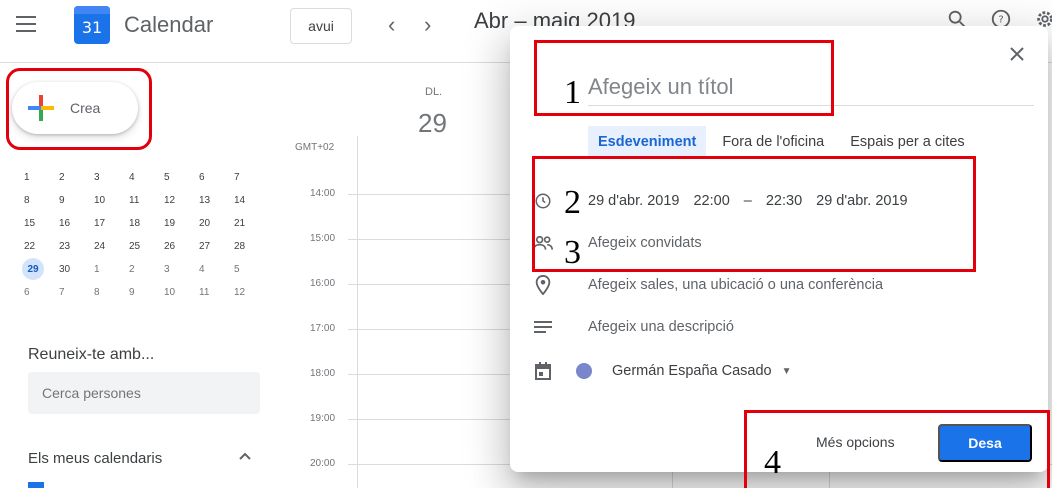 Image resolution: width=1052 pixels, height=488 pixels. I want to click on tab-out-of-office: Fora de l'oficina, so click(773, 142).